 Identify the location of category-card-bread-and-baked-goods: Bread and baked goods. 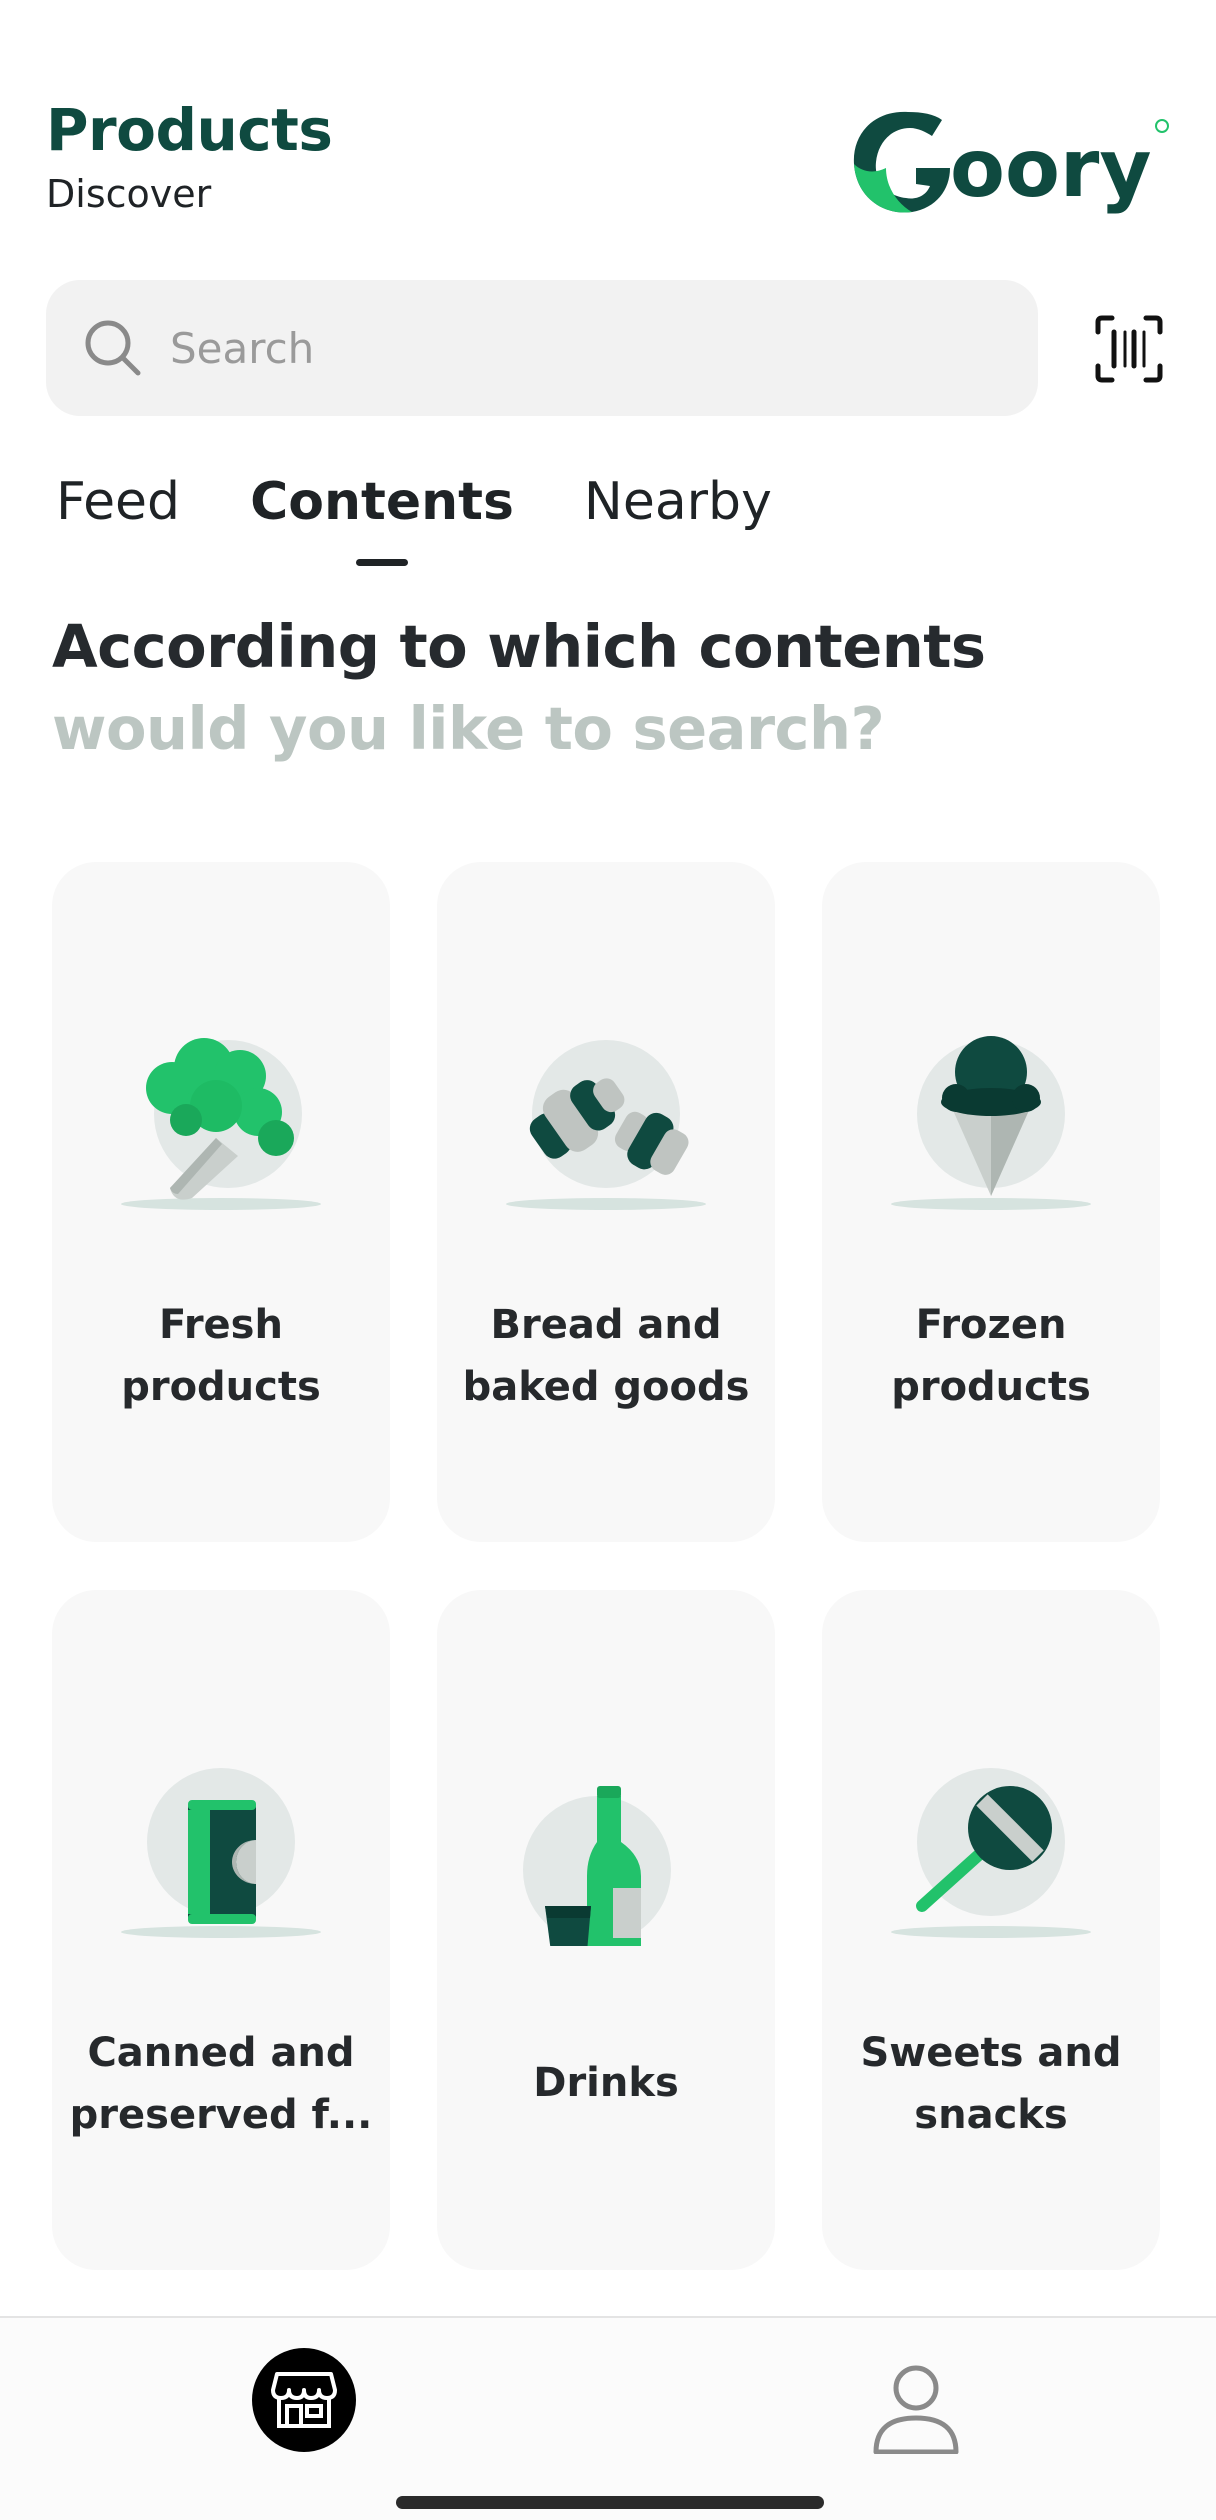
(606, 1202).